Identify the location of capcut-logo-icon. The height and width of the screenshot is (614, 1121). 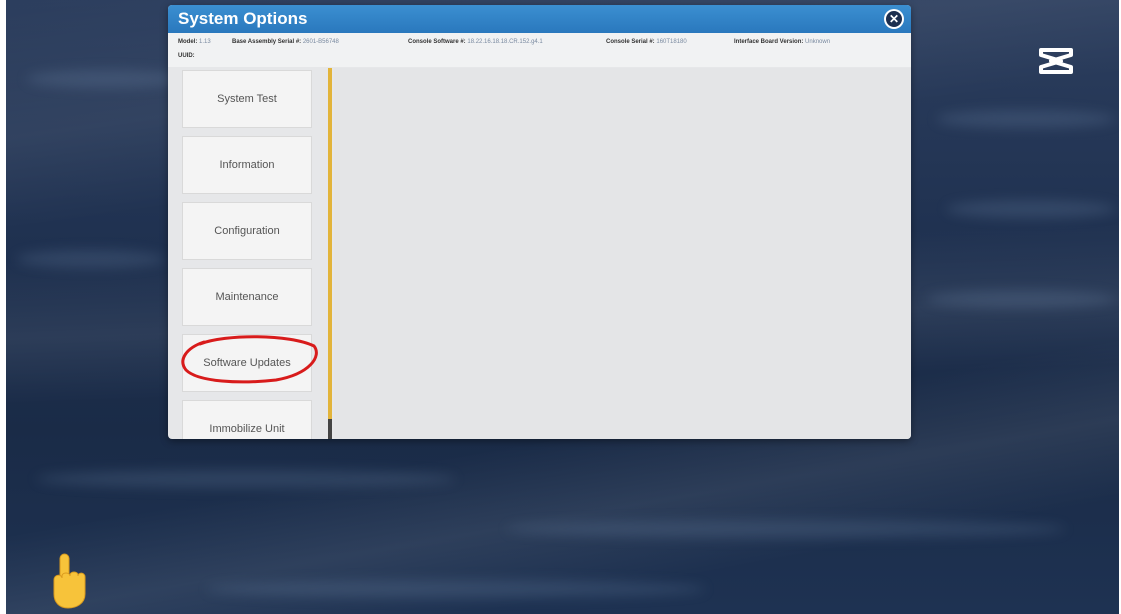
(1056, 61).